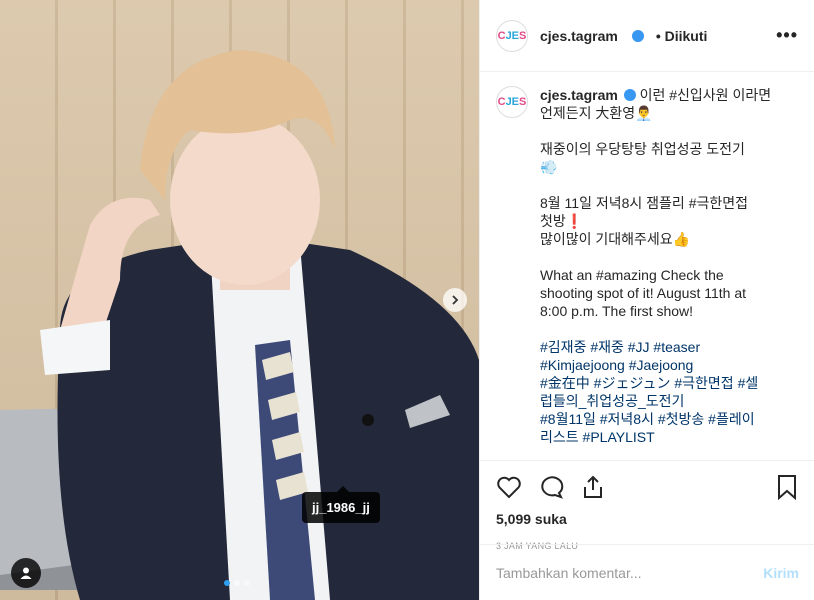 Image resolution: width=814 pixels, height=600 pixels. What do you see at coordinates (647, 572) in the screenshot?
I see `comment-box: Tambahkan komentar... Kirim` at bounding box center [647, 572].